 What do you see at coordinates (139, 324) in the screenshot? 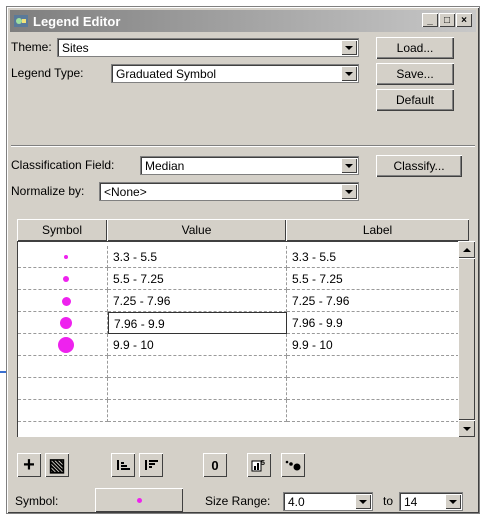
I see `value-text: 7.96 - 9.9` at bounding box center [139, 324].